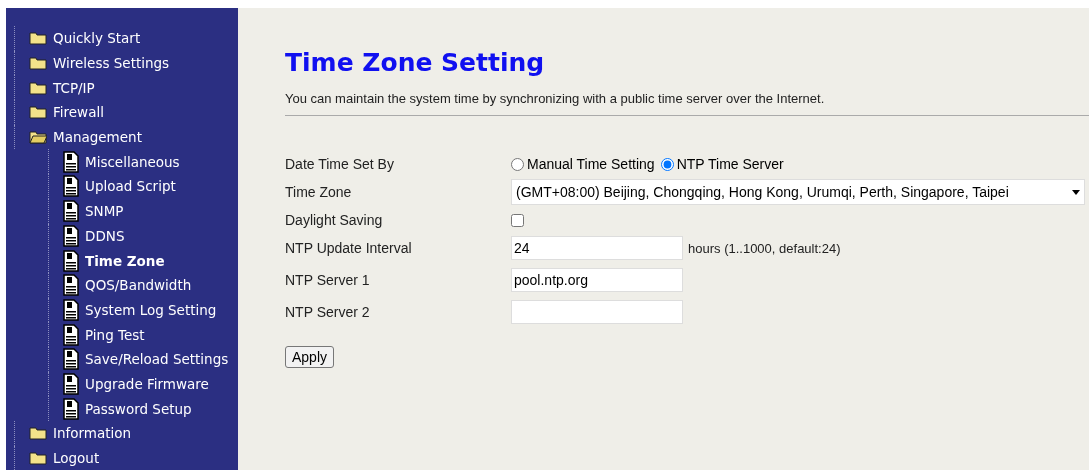  Describe the element at coordinates (328, 280) in the screenshot. I see `field-label: NTP Server 1` at that location.